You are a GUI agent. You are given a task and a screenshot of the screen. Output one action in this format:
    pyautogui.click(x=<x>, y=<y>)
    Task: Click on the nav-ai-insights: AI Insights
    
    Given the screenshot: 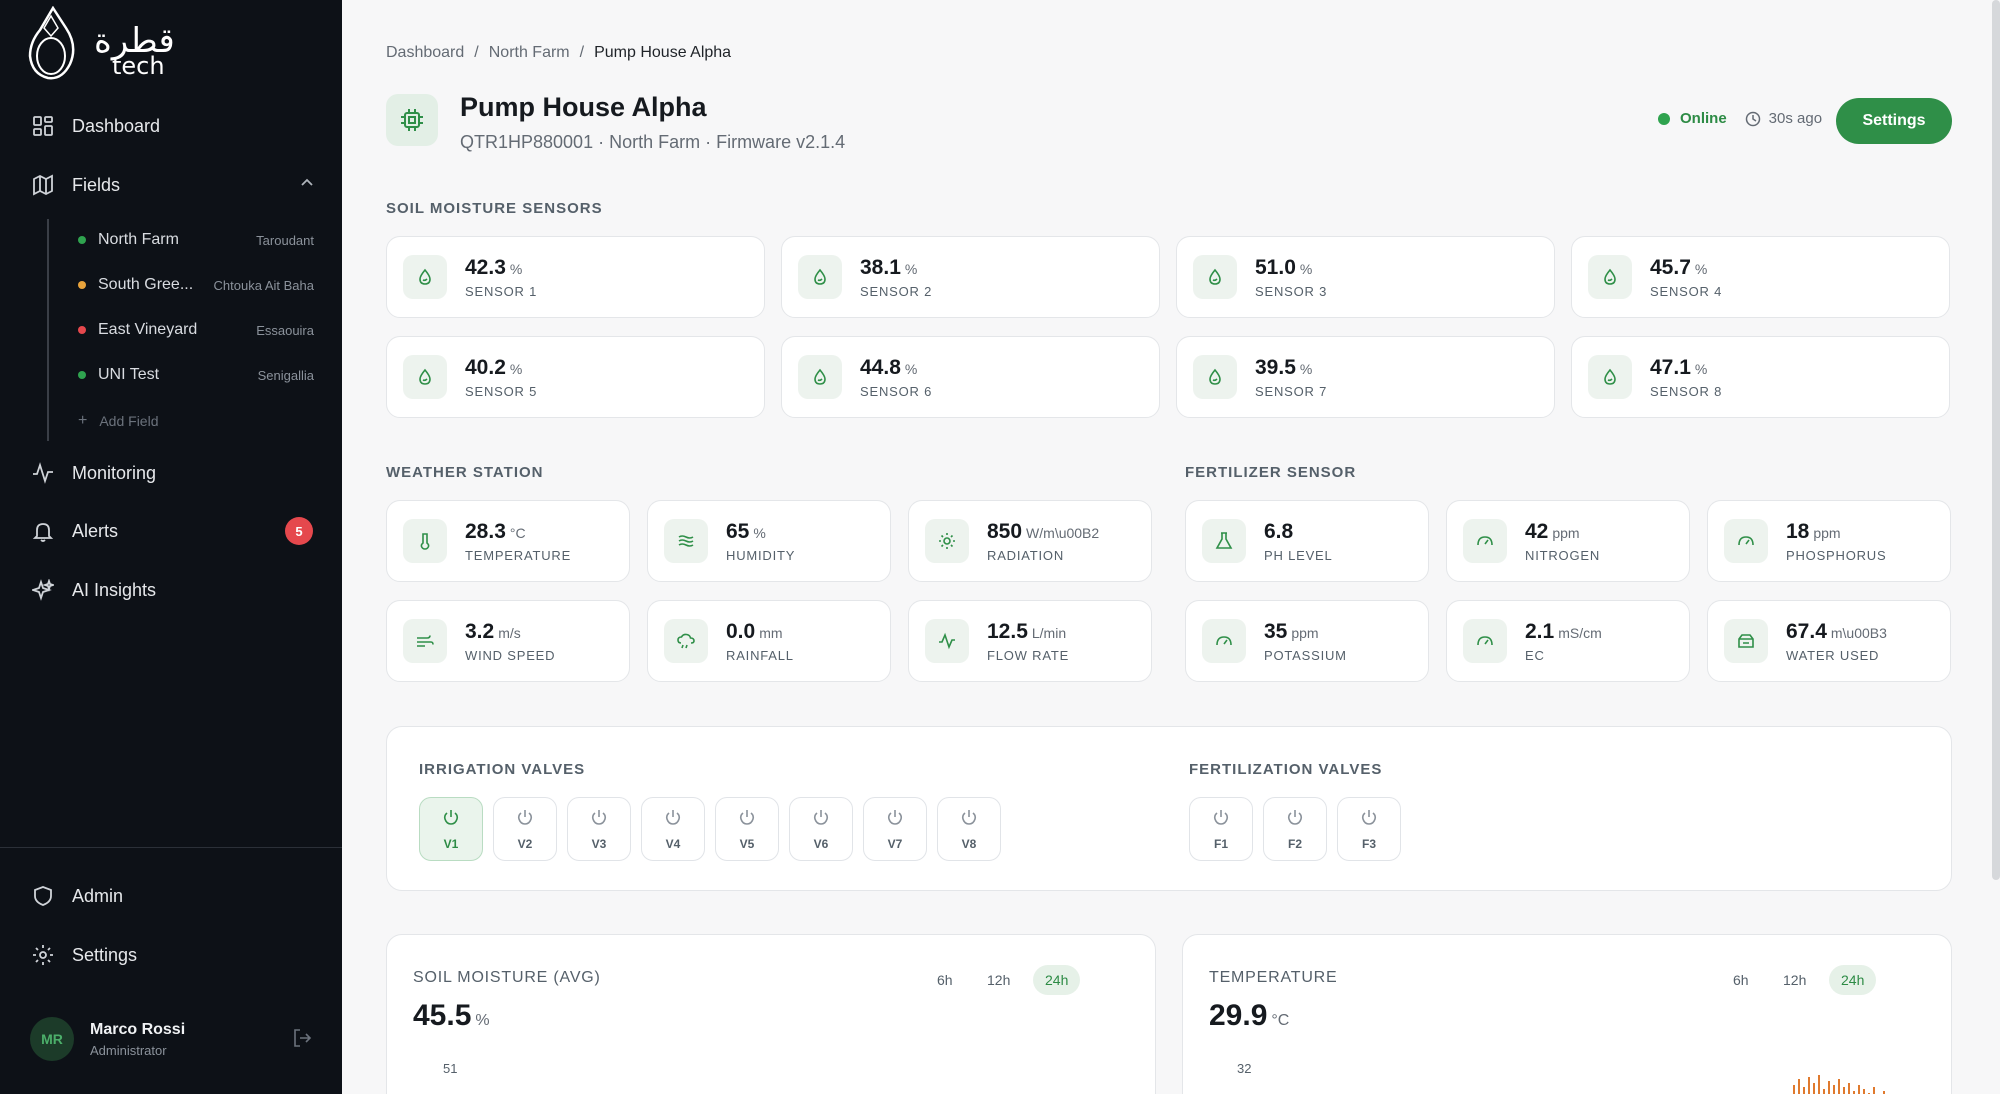 What is the action you would take?
    pyautogui.click(x=172, y=590)
    